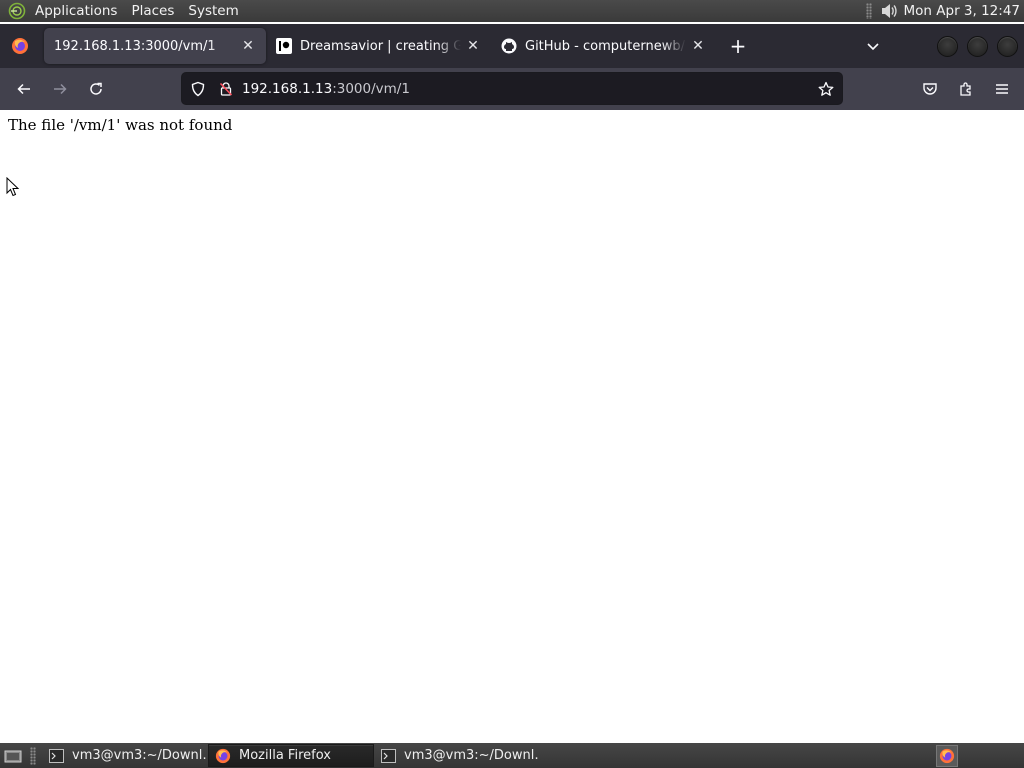 The height and width of the screenshot is (768, 1024). Describe the element at coordinates (226, 89) in the screenshot. I see `insecure-lock-icon` at that location.